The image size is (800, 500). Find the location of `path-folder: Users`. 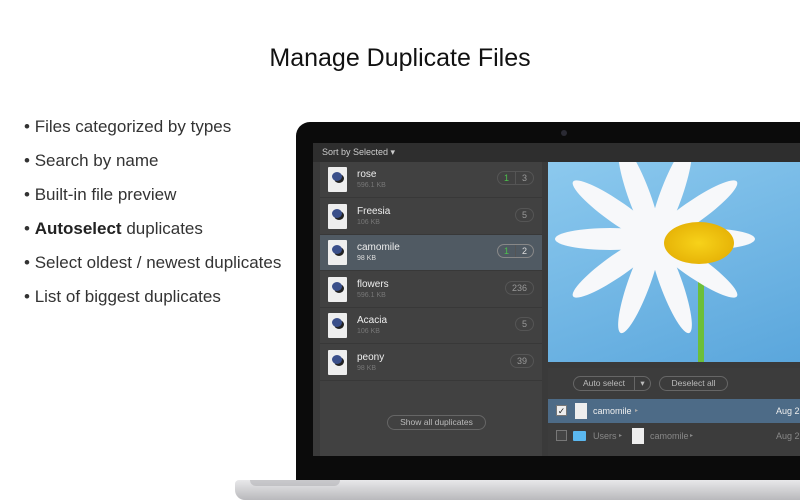

path-folder: Users is located at coordinates (605, 436).